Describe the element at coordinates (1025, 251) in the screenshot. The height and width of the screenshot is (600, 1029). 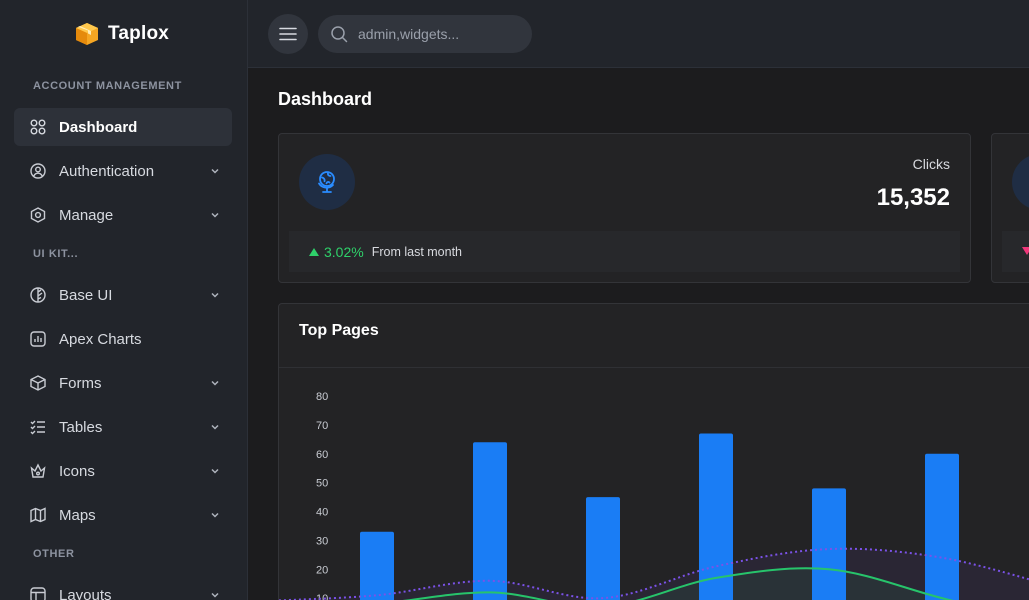
I see `arrow-down-icon` at that location.